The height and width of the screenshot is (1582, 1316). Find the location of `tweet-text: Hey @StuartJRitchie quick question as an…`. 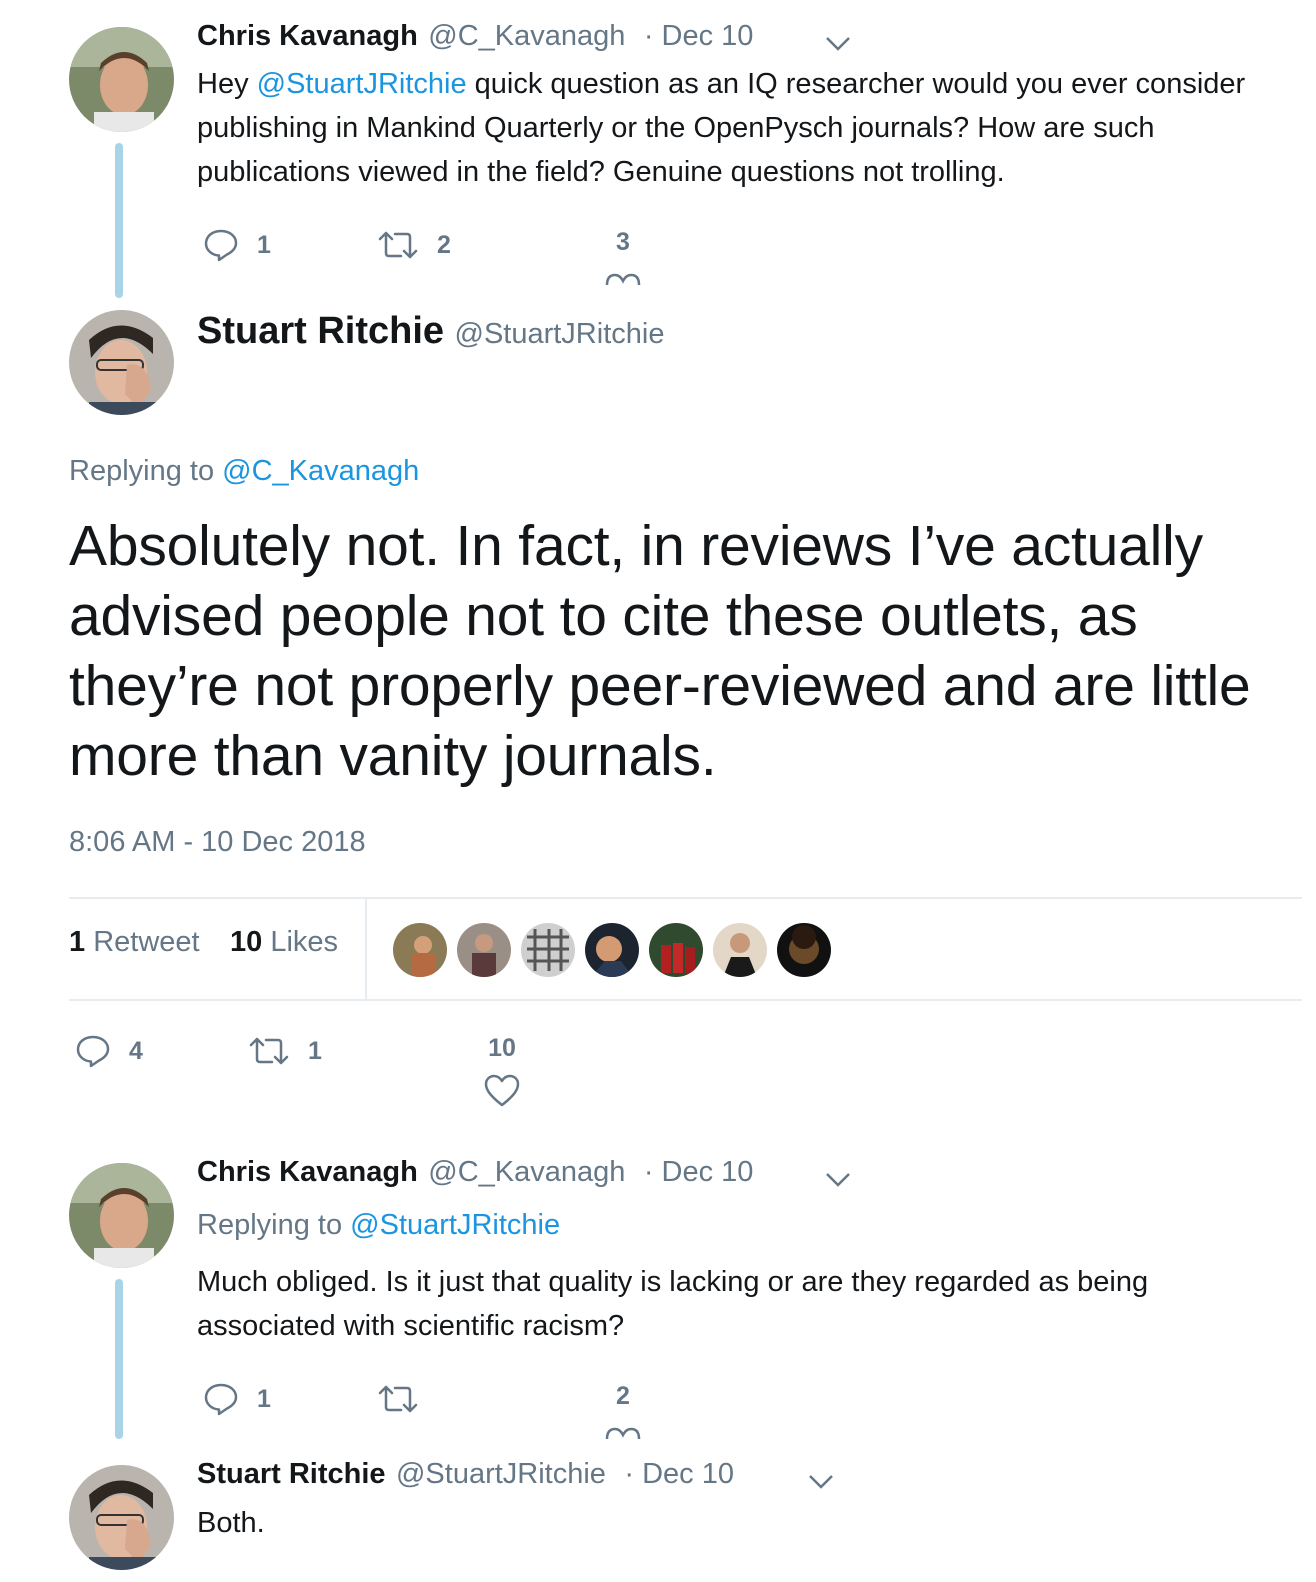

tweet-text: Hey @StuartJRitchie quick question as an… is located at coordinates (721, 128).